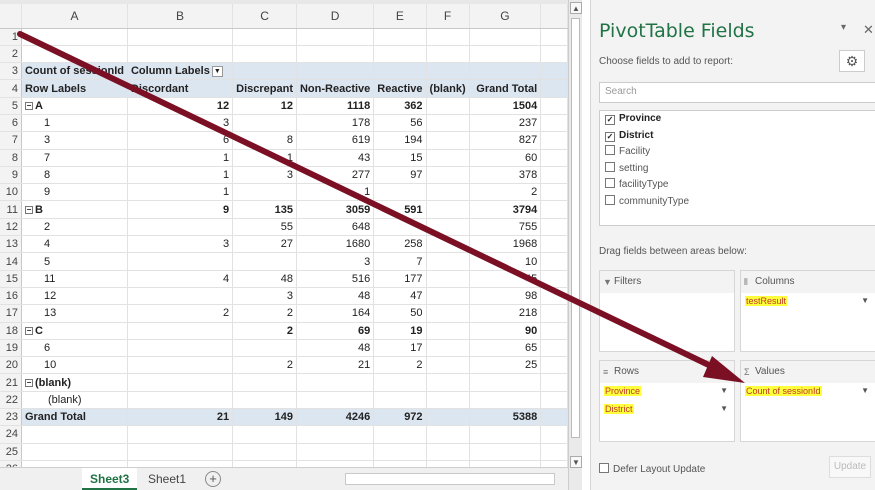 The height and width of the screenshot is (490, 875). Describe the element at coordinates (180, 417) in the screenshot. I see `value-cell: 21` at that location.